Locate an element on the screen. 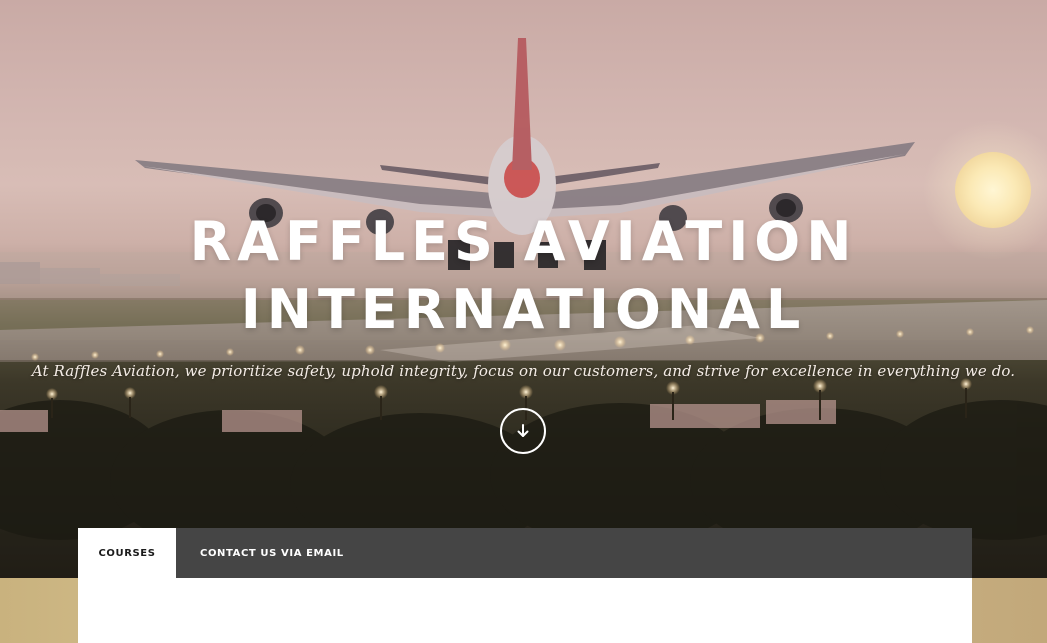 The width and height of the screenshot is (1047, 643). hero-title-line2: INTERNATIONAL is located at coordinates (523, 309).